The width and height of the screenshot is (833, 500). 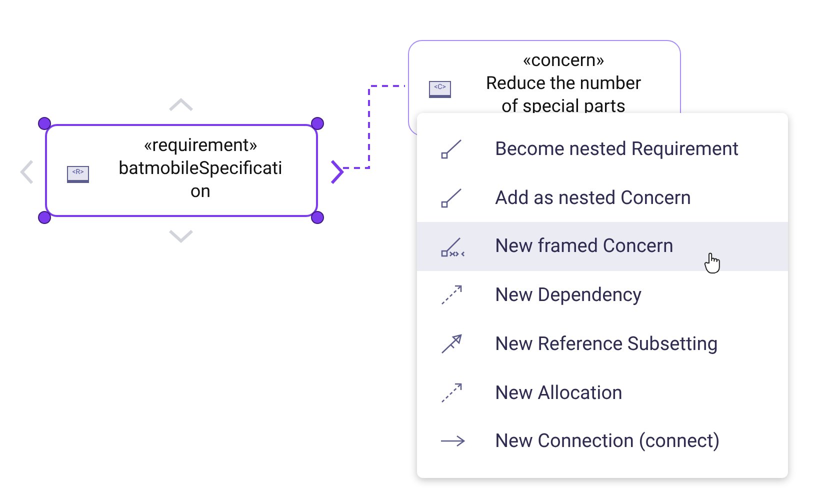 I want to click on hand-cursor-icon, so click(x=713, y=263).